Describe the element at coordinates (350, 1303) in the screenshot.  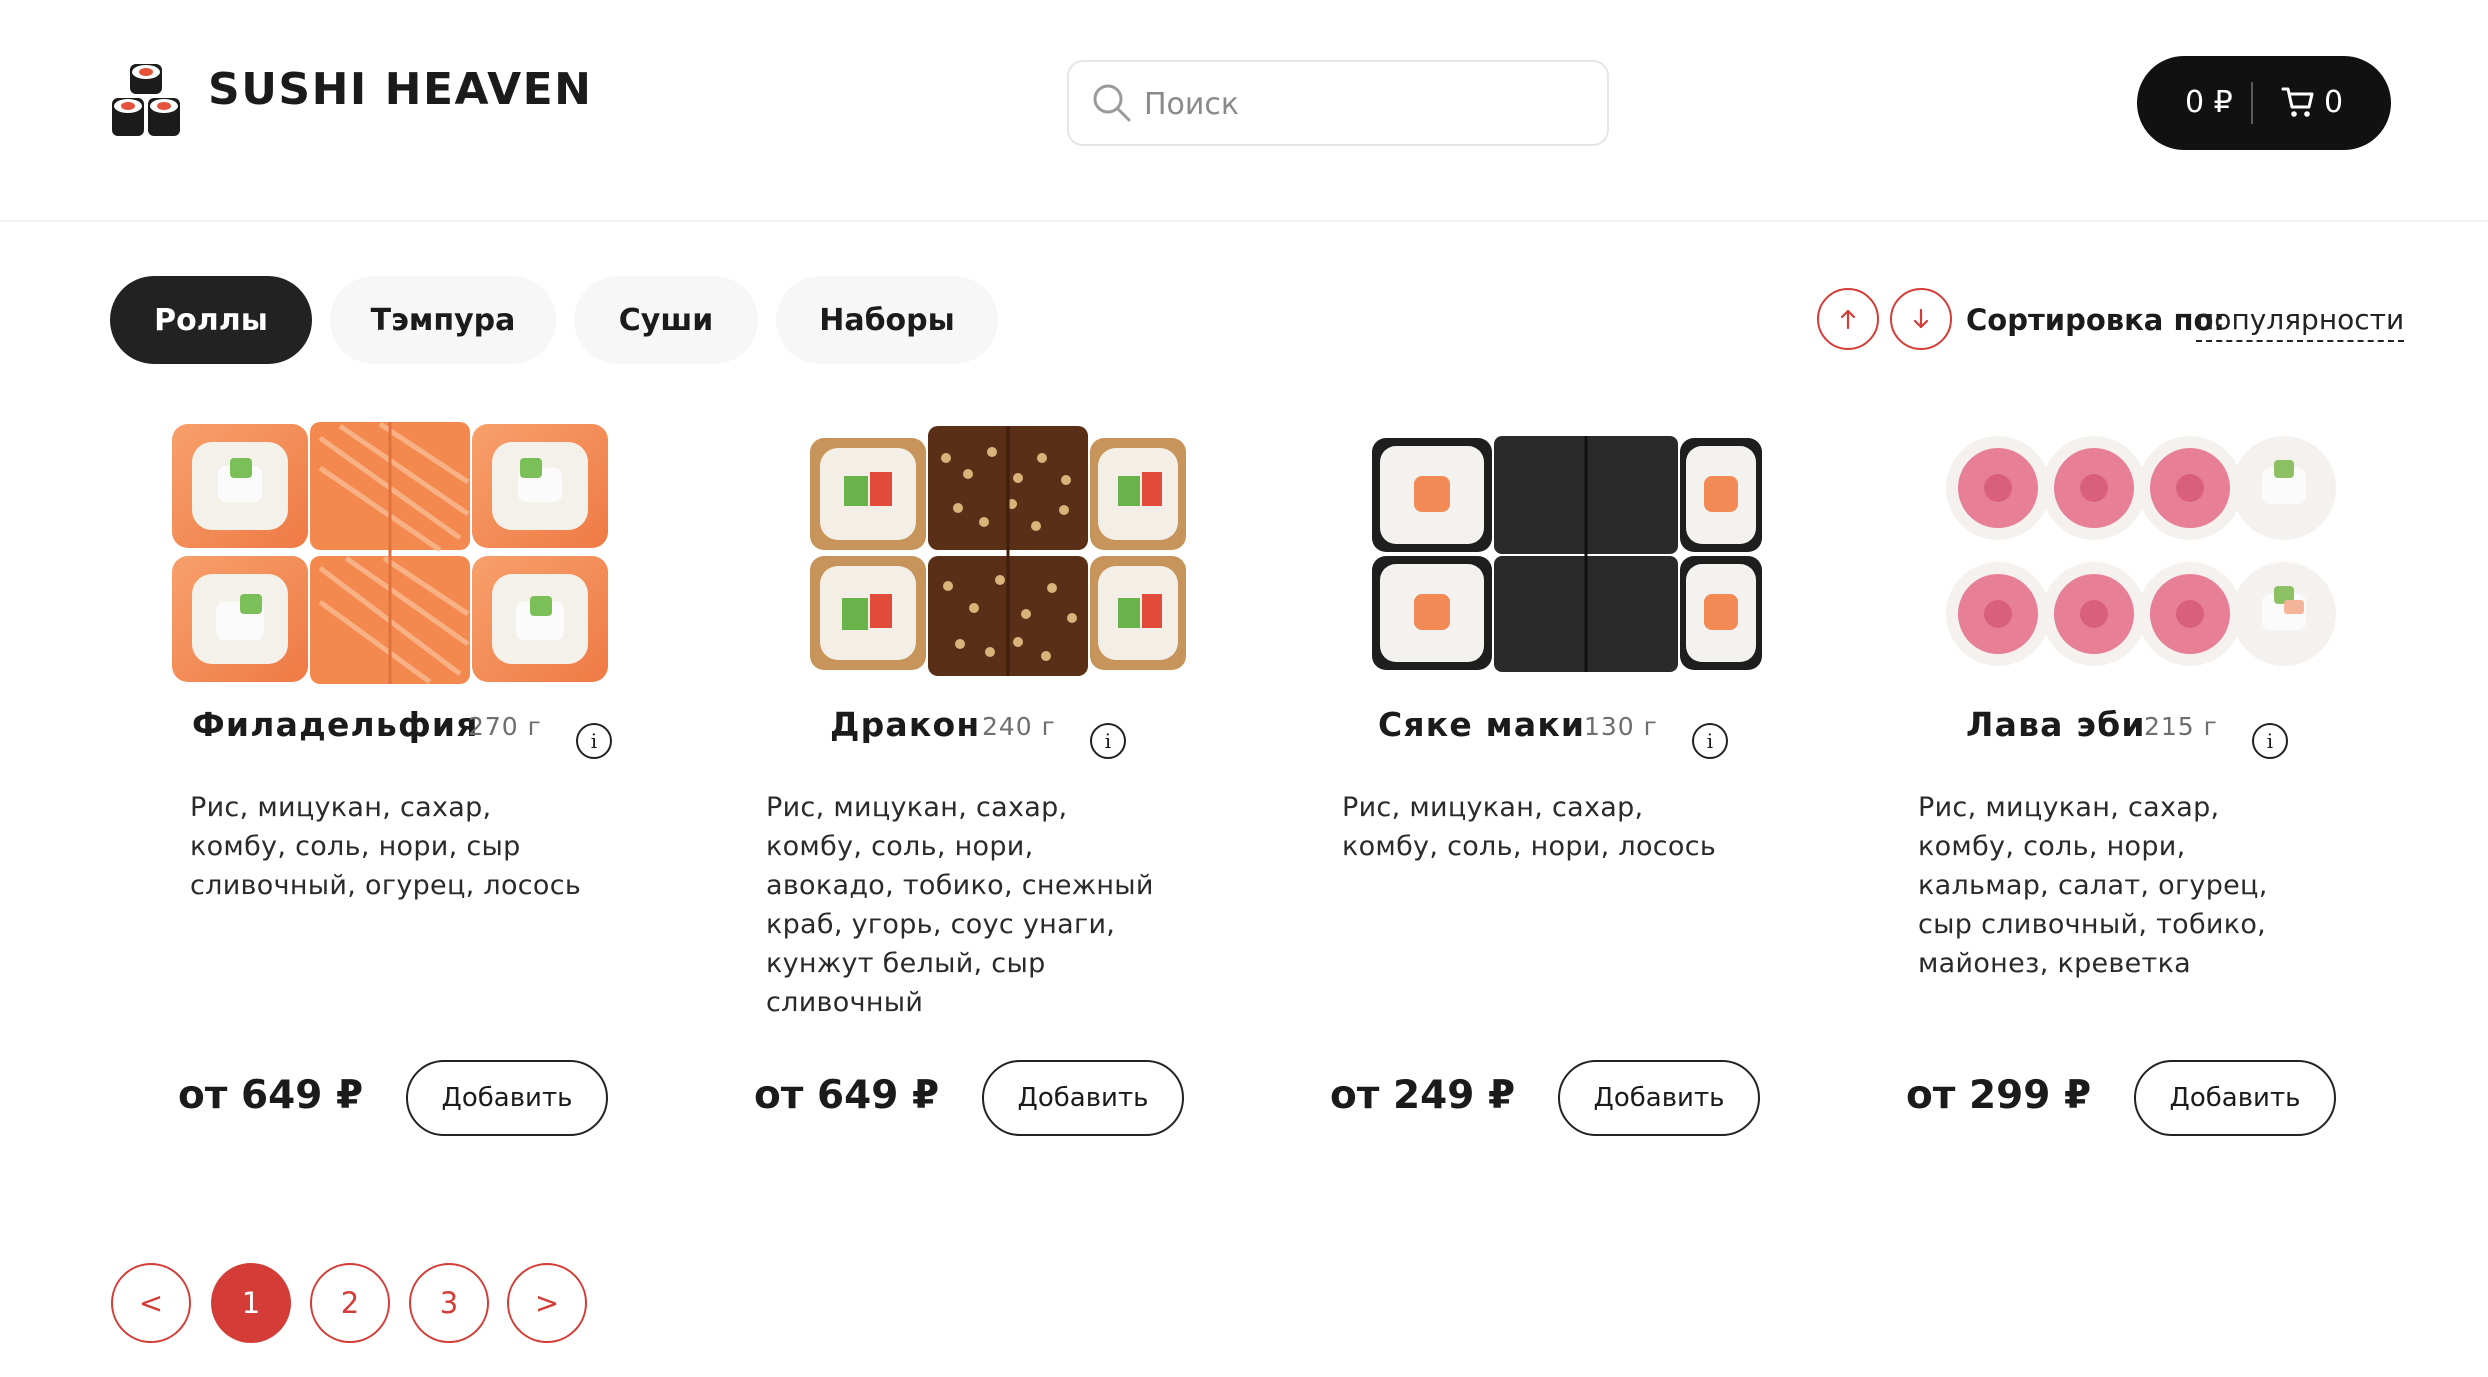
I see `pagination-page-2: 2` at that location.